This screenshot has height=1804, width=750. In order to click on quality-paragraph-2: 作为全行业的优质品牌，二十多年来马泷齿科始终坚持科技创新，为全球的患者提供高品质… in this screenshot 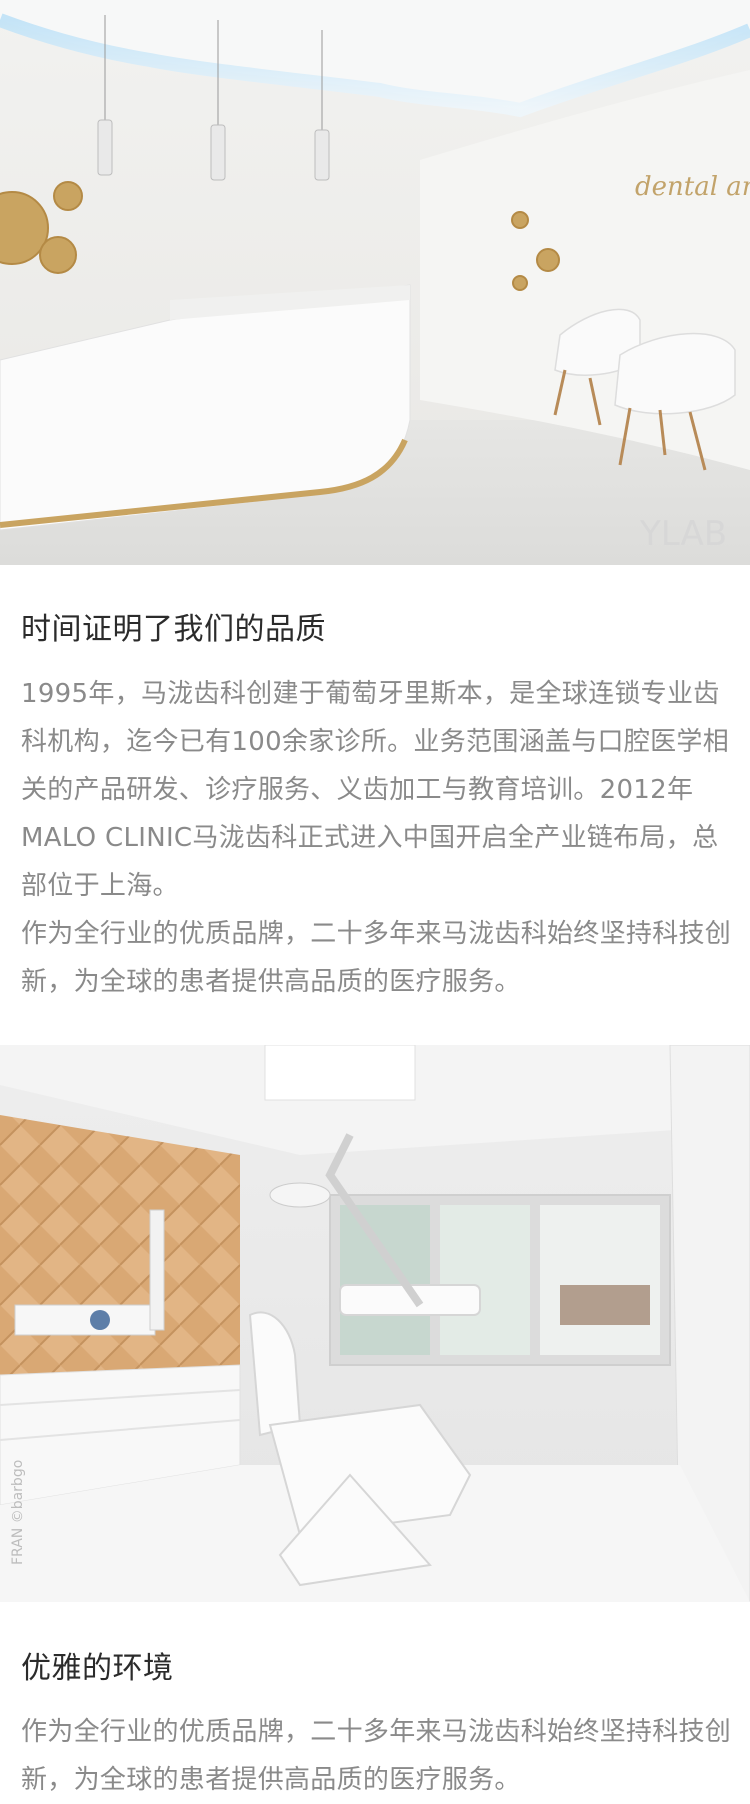, I will do `click(376, 958)`.